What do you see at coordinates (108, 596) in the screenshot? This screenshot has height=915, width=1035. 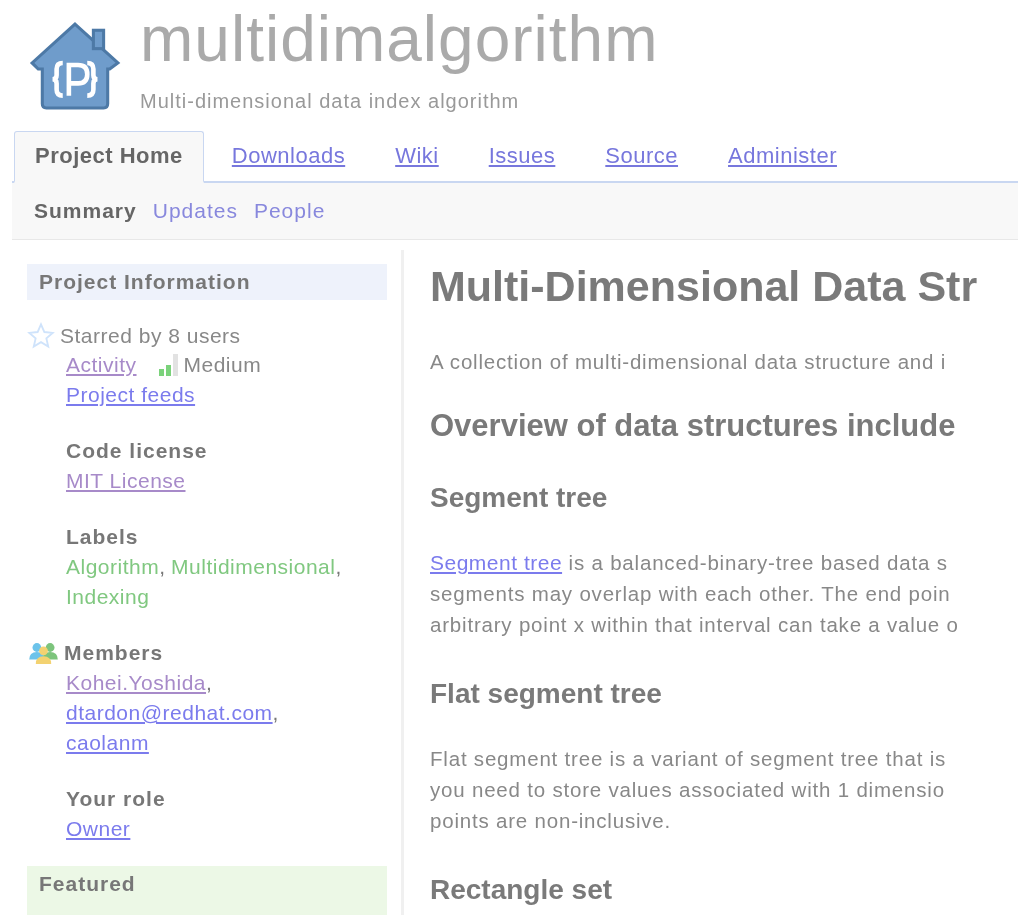 I see `label-link: Indexing` at bounding box center [108, 596].